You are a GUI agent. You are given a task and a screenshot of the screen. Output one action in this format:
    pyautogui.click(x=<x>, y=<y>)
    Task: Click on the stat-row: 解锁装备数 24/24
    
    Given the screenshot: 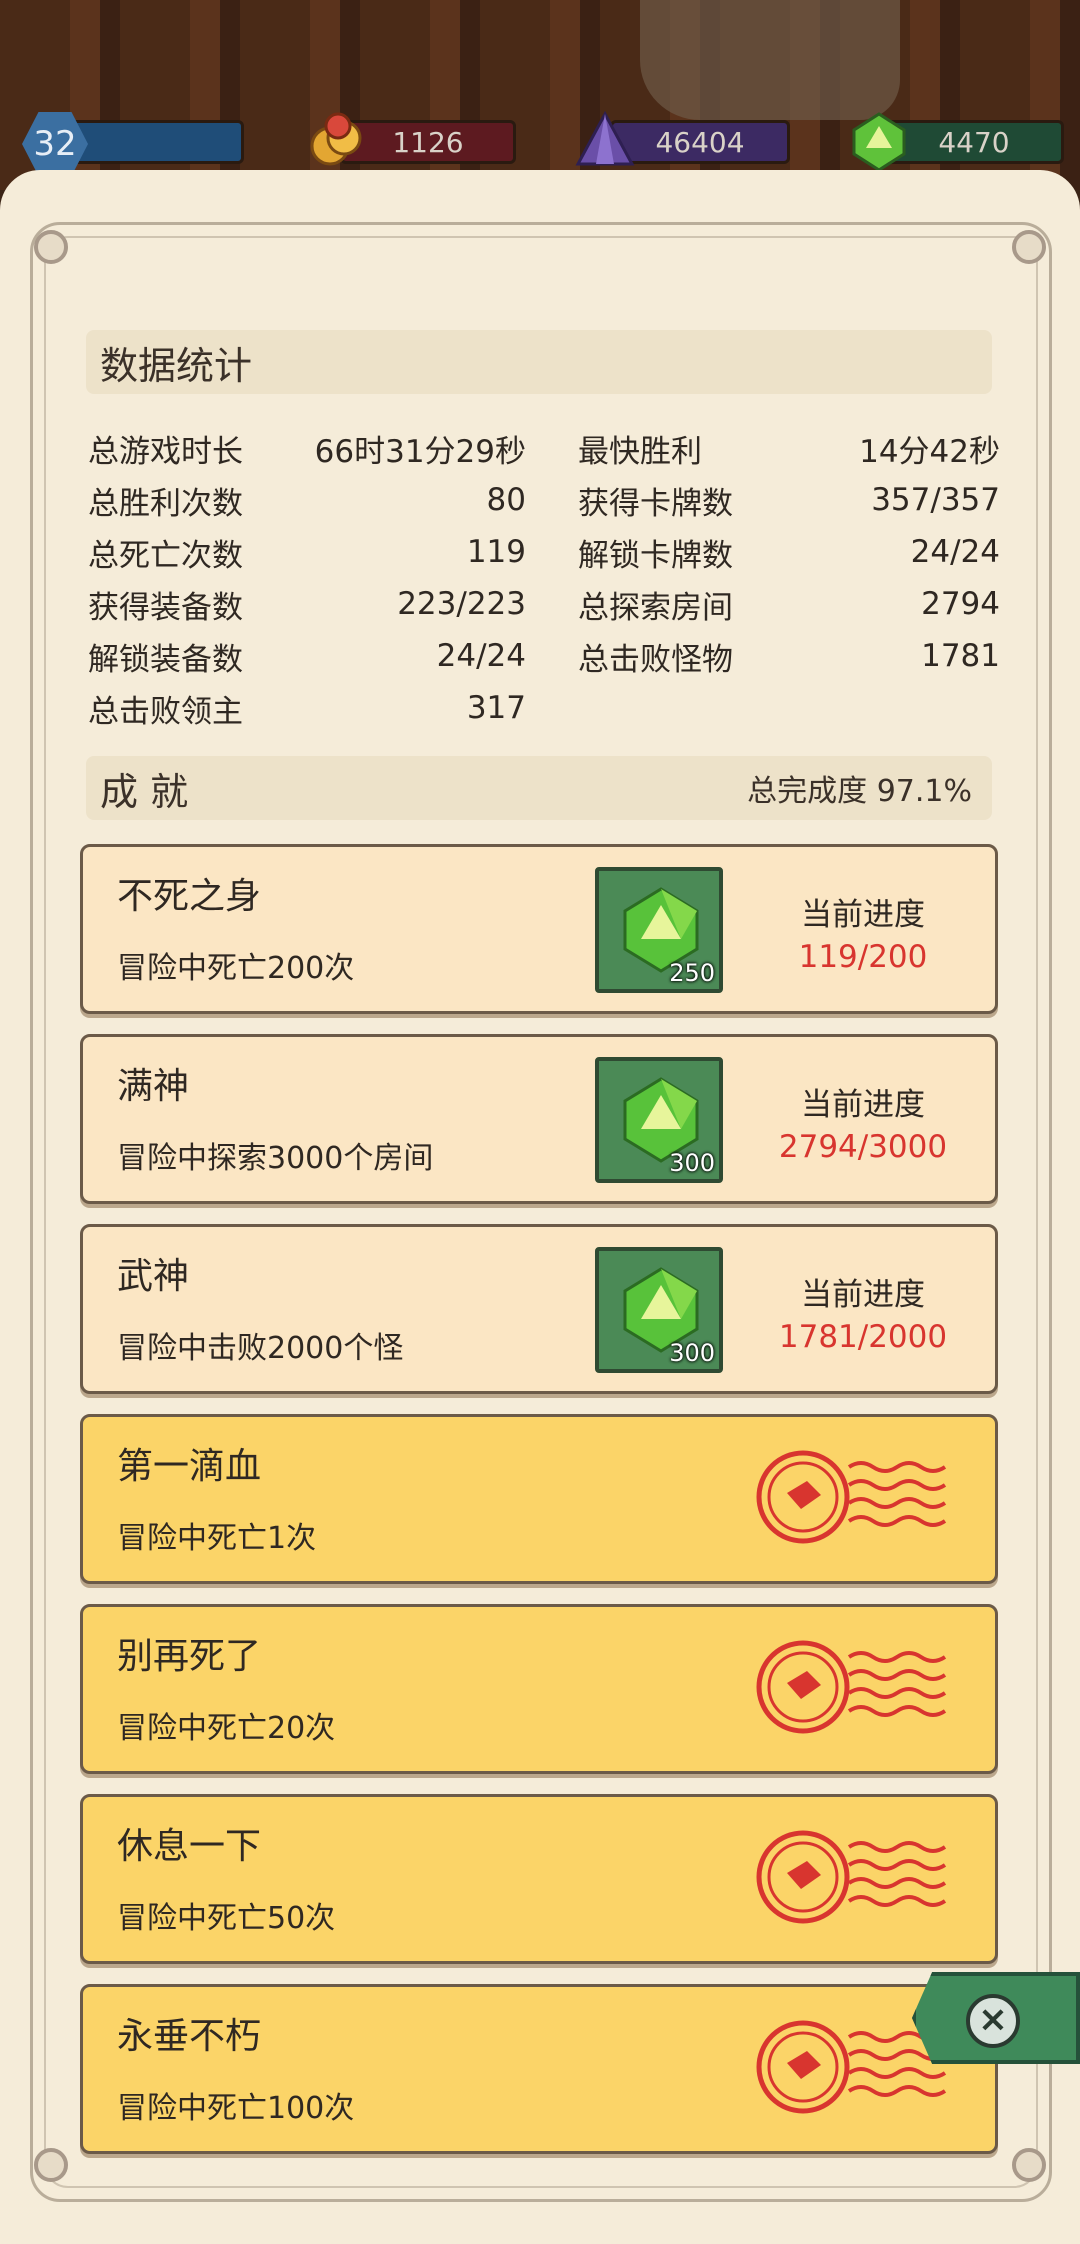 What is the action you would take?
    pyautogui.click(x=307, y=656)
    